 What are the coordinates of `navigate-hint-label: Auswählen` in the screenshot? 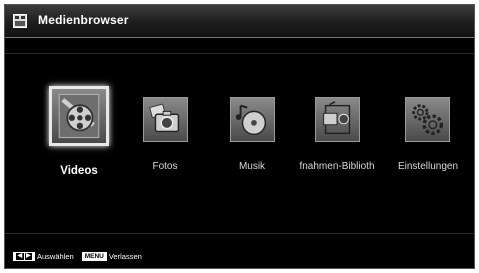 It's located at (55, 256).